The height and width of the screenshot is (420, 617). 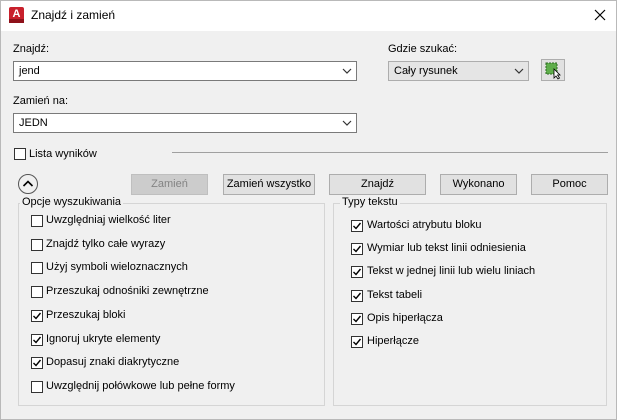 What do you see at coordinates (127, 291) in the screenshot?
I see `search-option-label: Przeszukaj odnośniki zewnętrzne` at bounding box center [127, 291].